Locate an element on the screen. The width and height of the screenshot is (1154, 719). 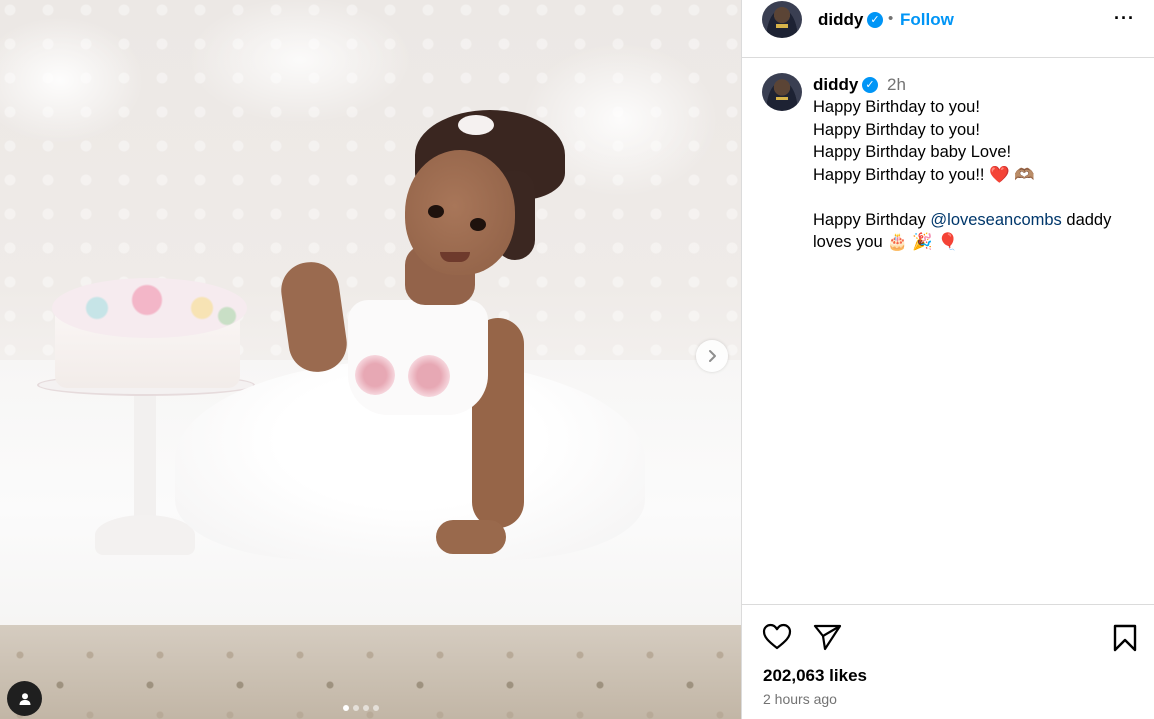
chevron-right-icon is located at coordinates (712, 356).